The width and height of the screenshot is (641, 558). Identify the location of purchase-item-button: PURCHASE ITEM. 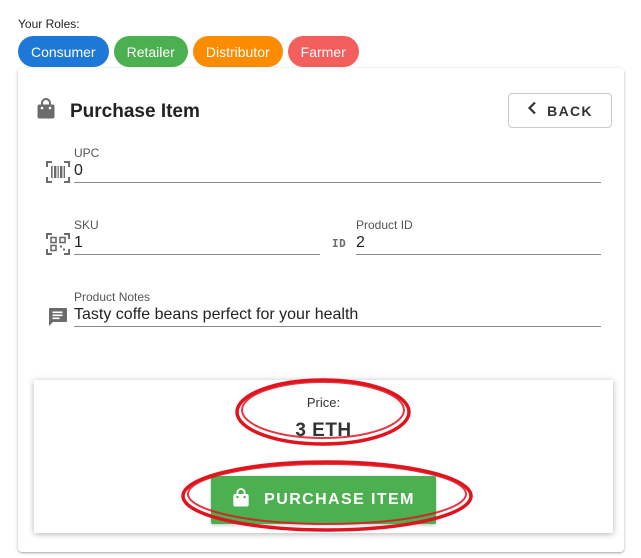
(323, 500).